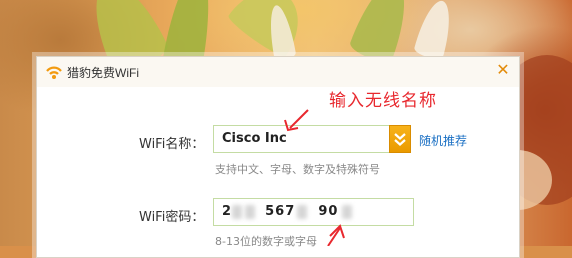  What do you see at coordinates (172, 217) in the screenshot?
I see `wifi-password-label: WiFi密码：` at bounding box center [172, 217].